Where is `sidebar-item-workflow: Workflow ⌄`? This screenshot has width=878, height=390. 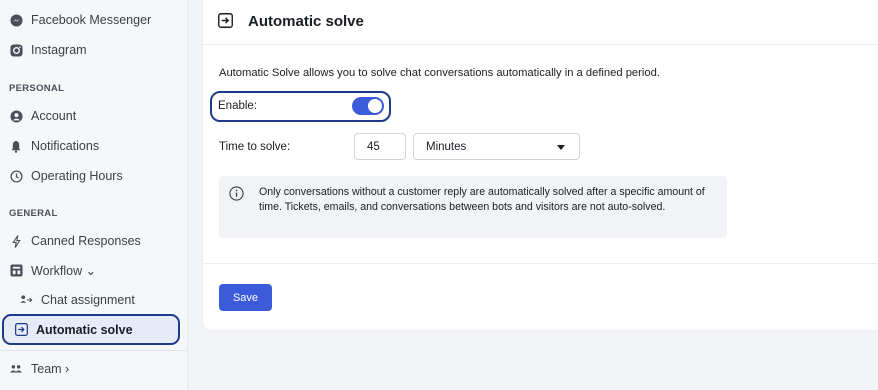 sidebar-item-workflow: Workflow ⌄ is located at coordinates (52, 270).